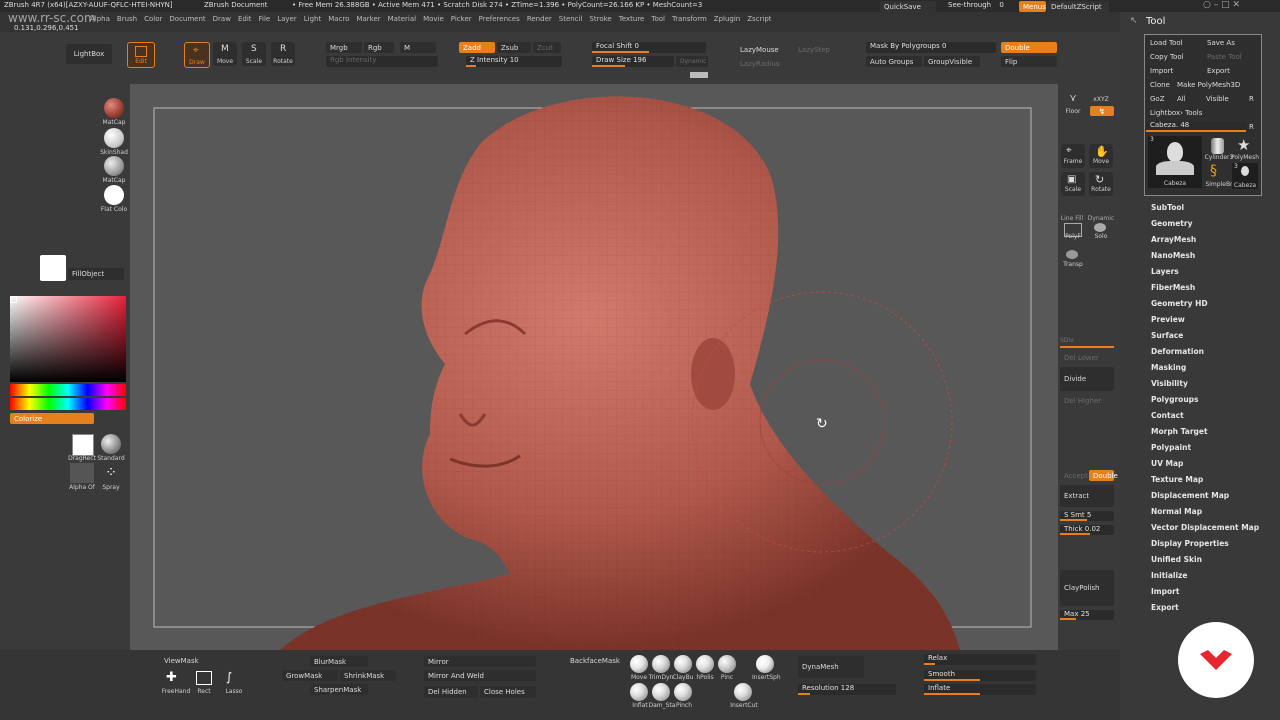 Image resolution: width=1280 pixels, height=720 pixels. Describe the element at coordinates (141, 55) in the screenshot. I see `edit-button: Edit` at that location.